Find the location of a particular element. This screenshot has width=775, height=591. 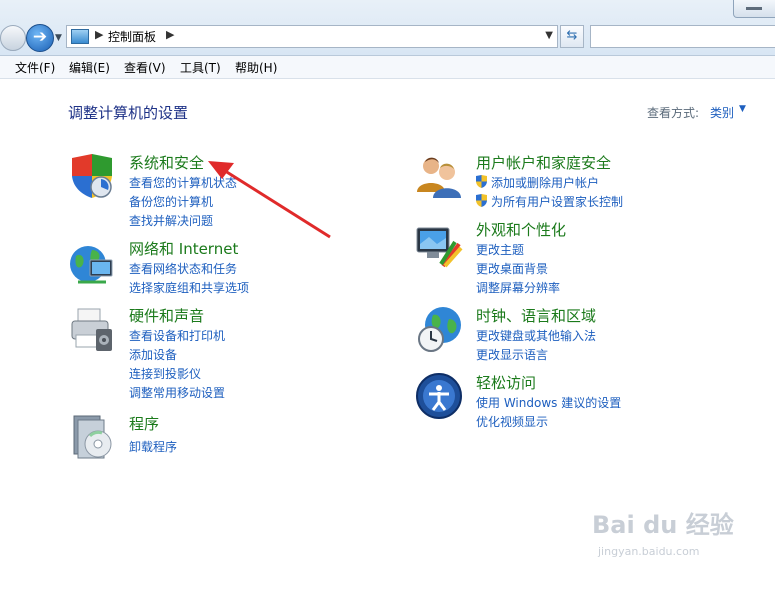

page-title: 调整计算机的设置 is located at coordinates (128, 113).